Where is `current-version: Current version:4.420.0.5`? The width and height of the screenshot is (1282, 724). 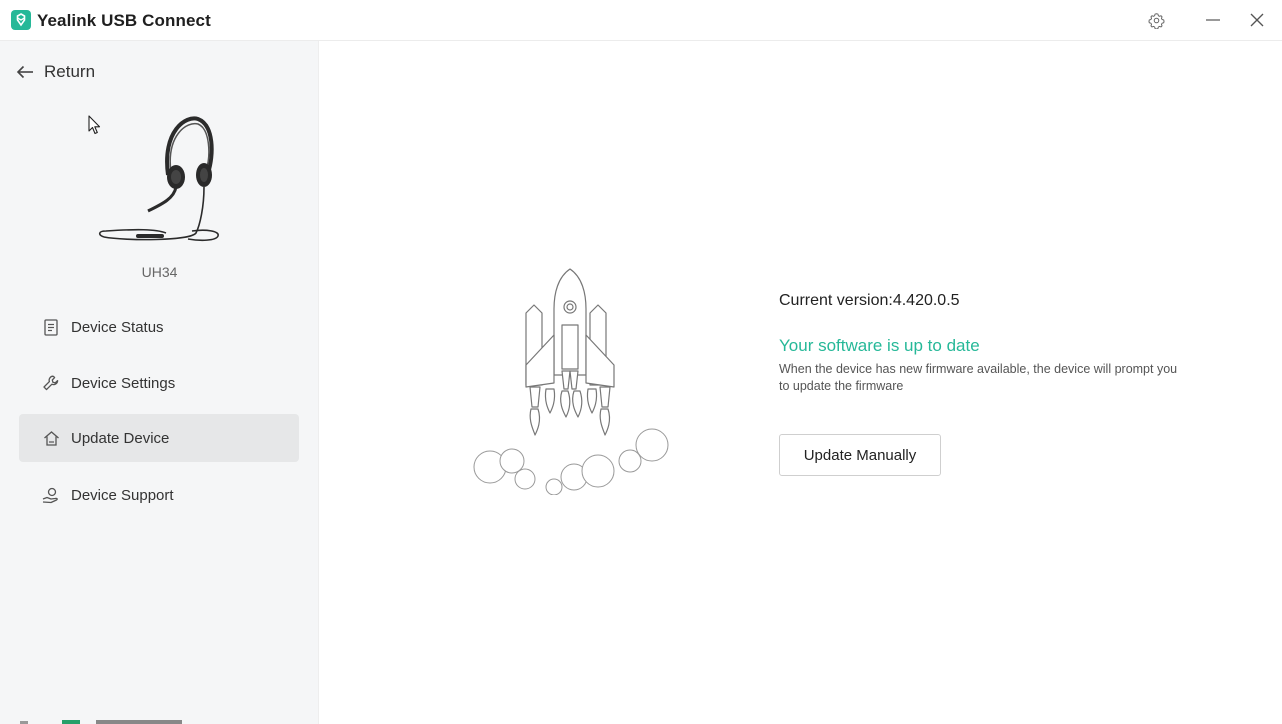
current-version: Current version:4.420.0.5 is located at coordinates (869, 300).